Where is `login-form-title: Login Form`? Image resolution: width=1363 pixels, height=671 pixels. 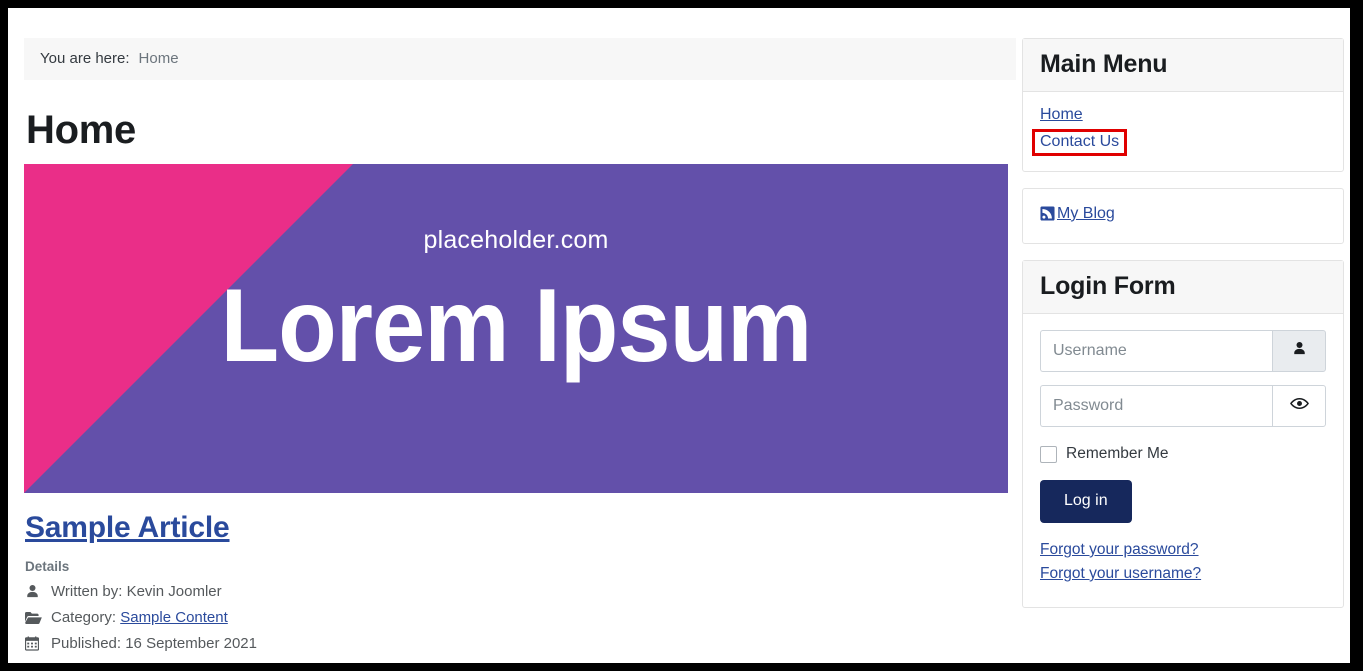 login-form-title: Login Form is located at coordinates (1108, 286).